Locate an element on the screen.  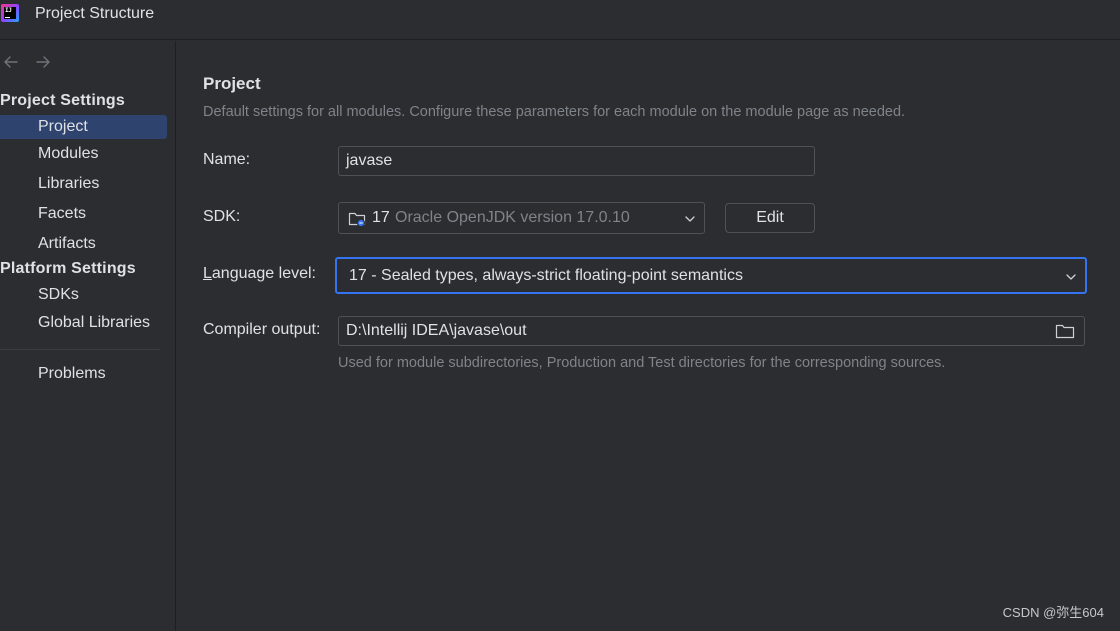
sidebar-item-artifacts: Artifacts is located at coordinates (83, 244).